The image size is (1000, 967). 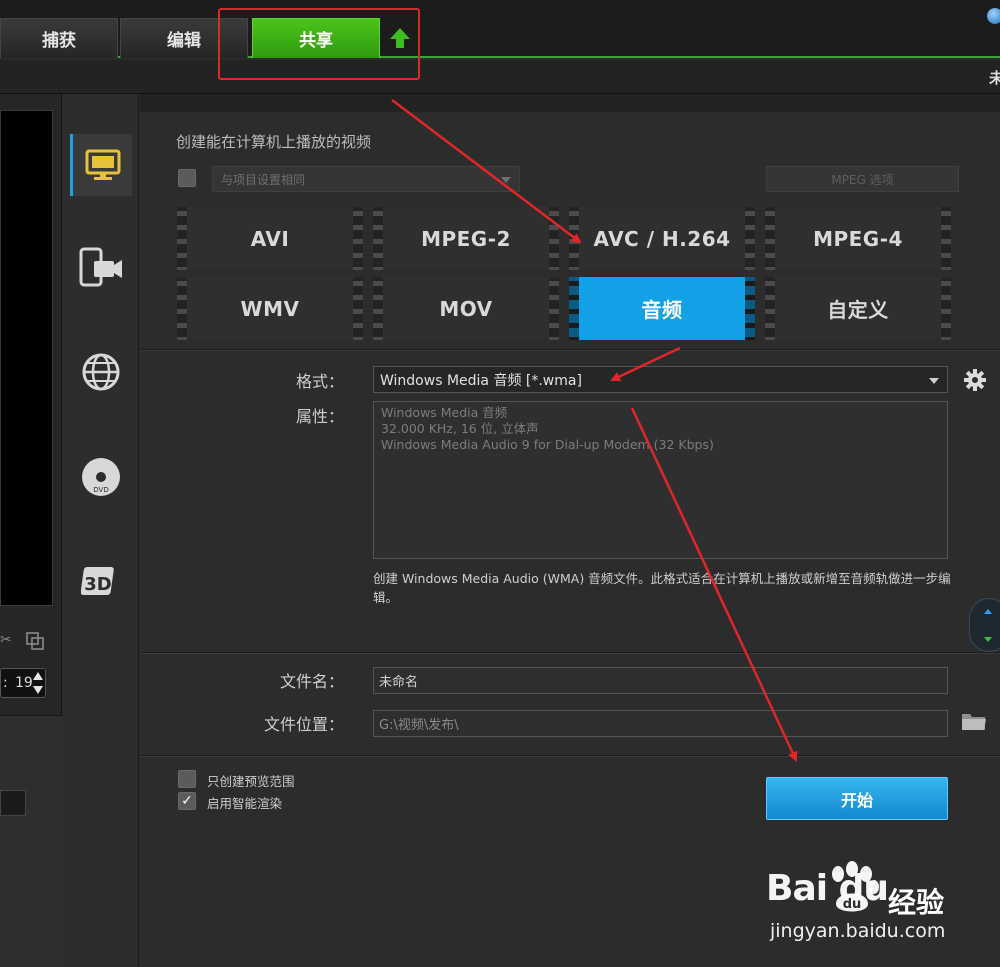 I want to click on category-web, so click(x=101, y=372).